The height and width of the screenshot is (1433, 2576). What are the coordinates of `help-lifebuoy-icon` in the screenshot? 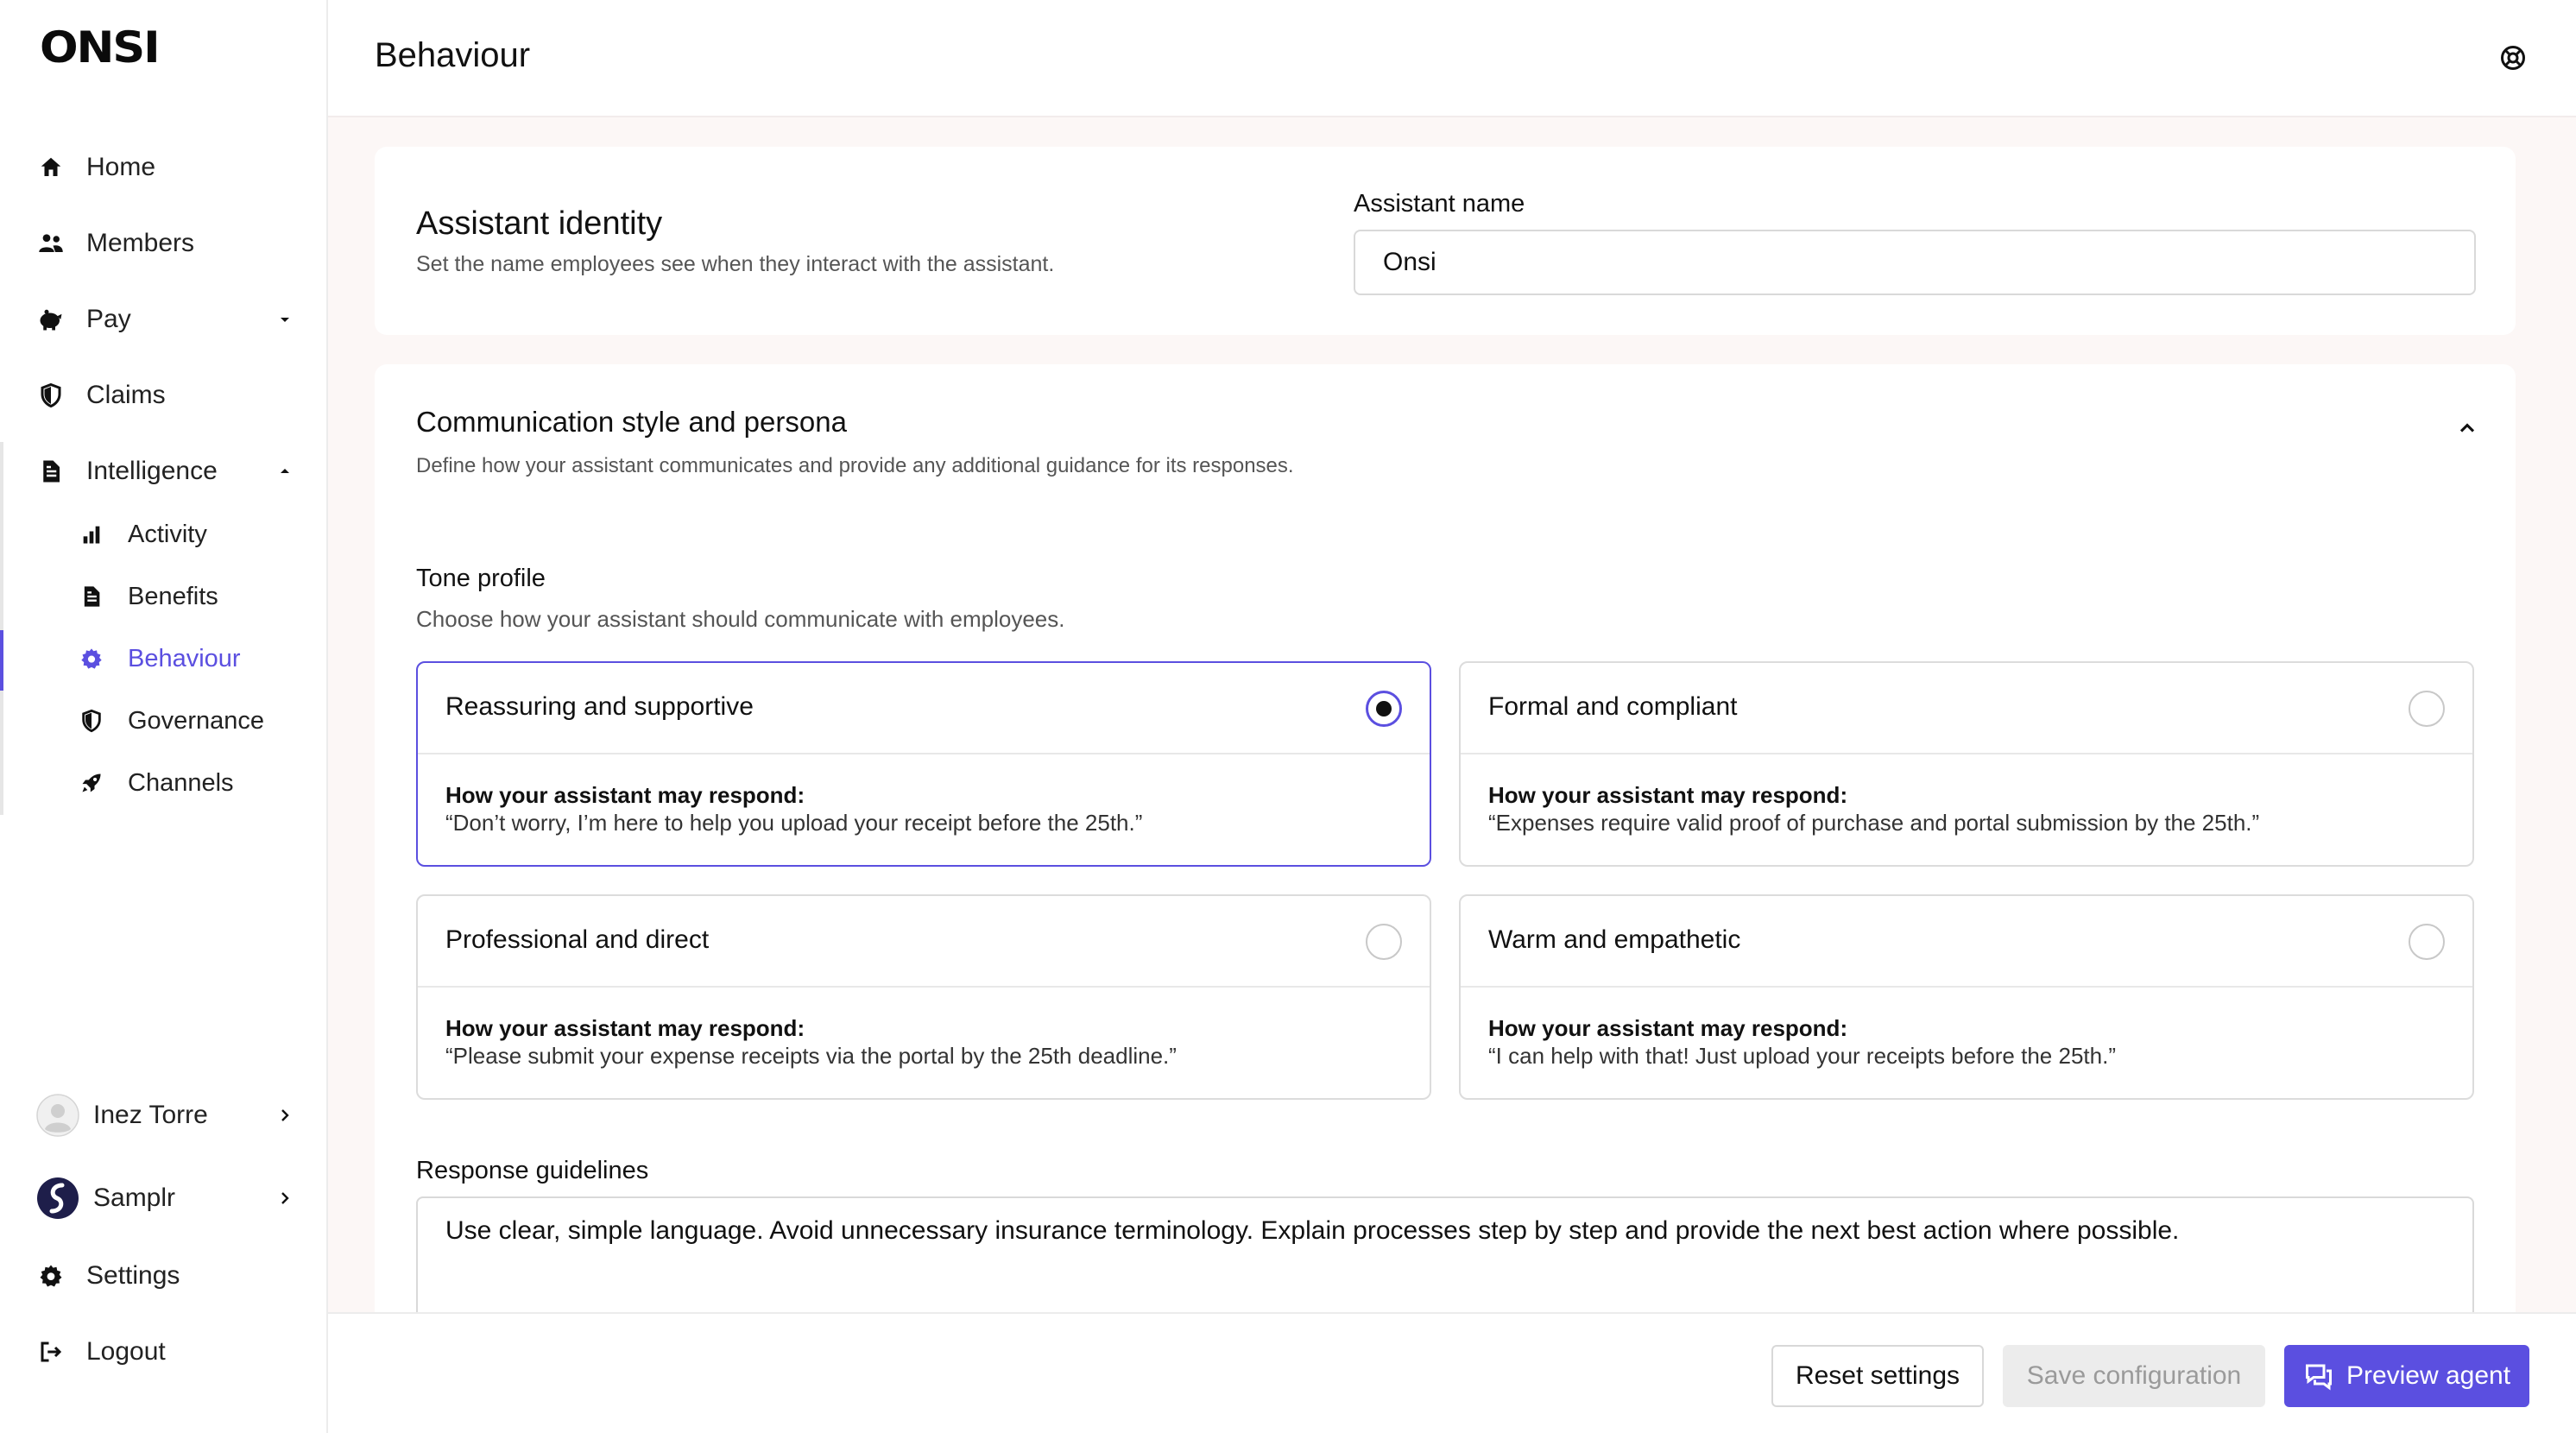 It's located at (2513, 58).